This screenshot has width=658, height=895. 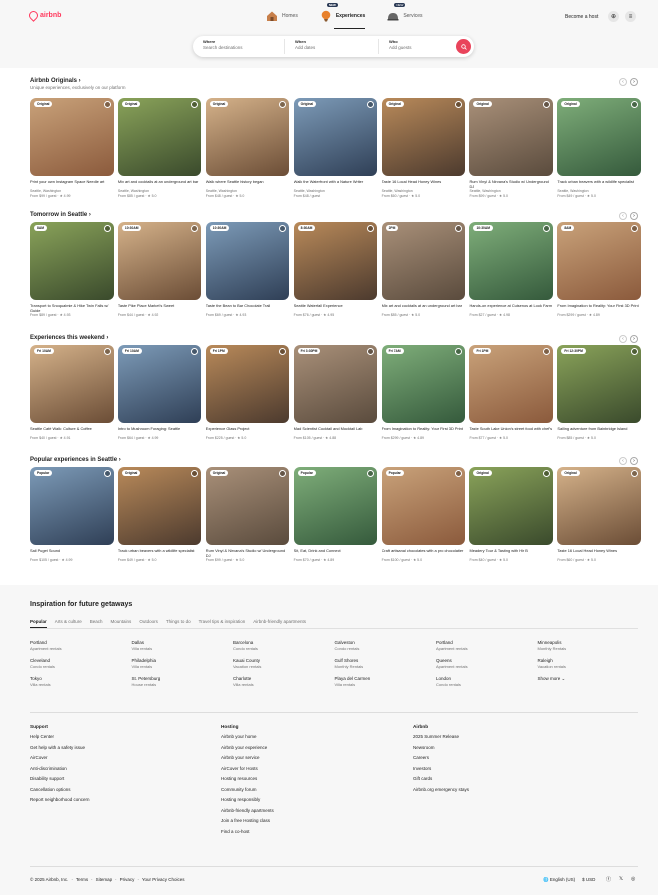 I want to click on instagram-icon: ◎, so click(x=633, y=879).